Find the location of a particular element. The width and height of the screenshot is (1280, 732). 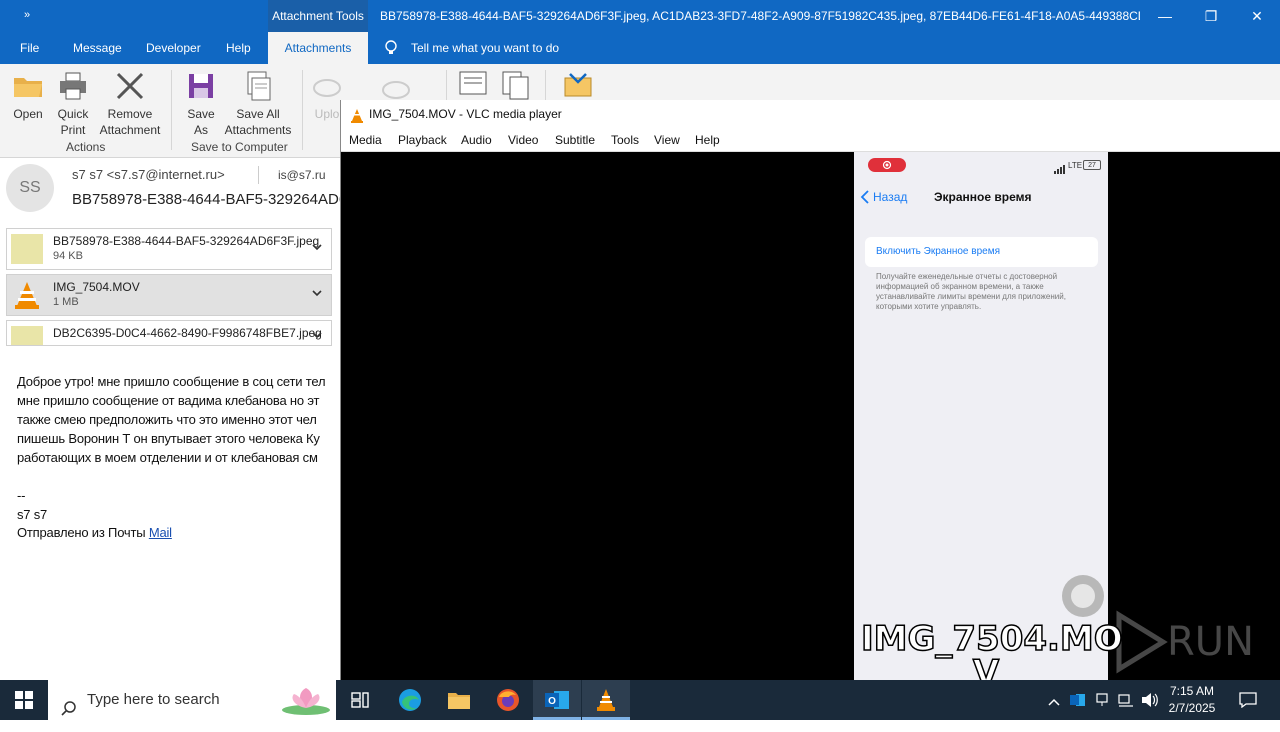

vlc-menu-video: Video is located at coordinates (523, 140).